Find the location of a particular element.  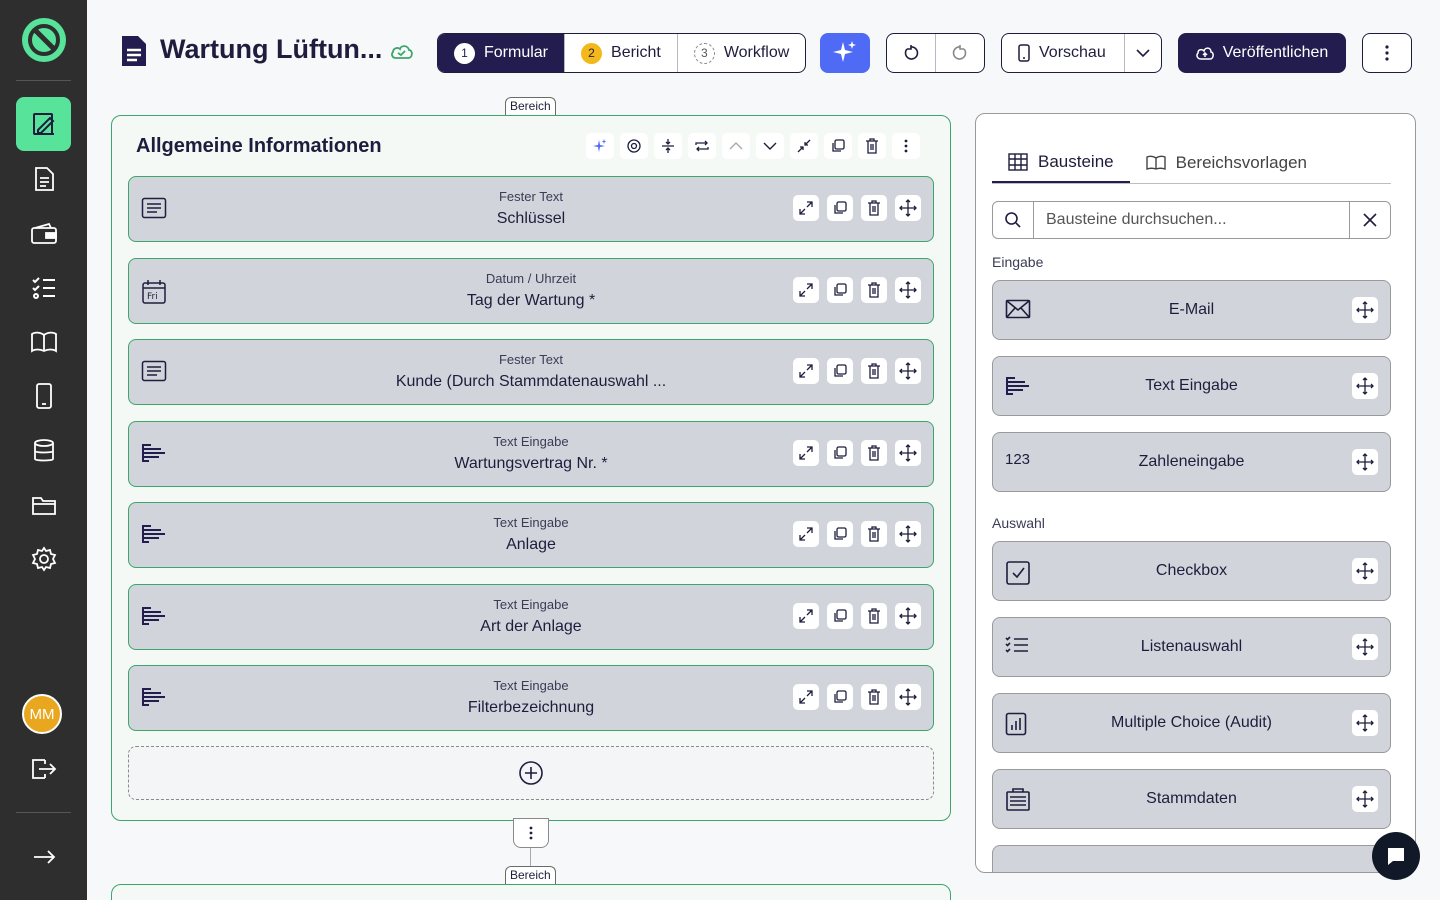

section-insert-menu-button is located at coordinates (531, 833).